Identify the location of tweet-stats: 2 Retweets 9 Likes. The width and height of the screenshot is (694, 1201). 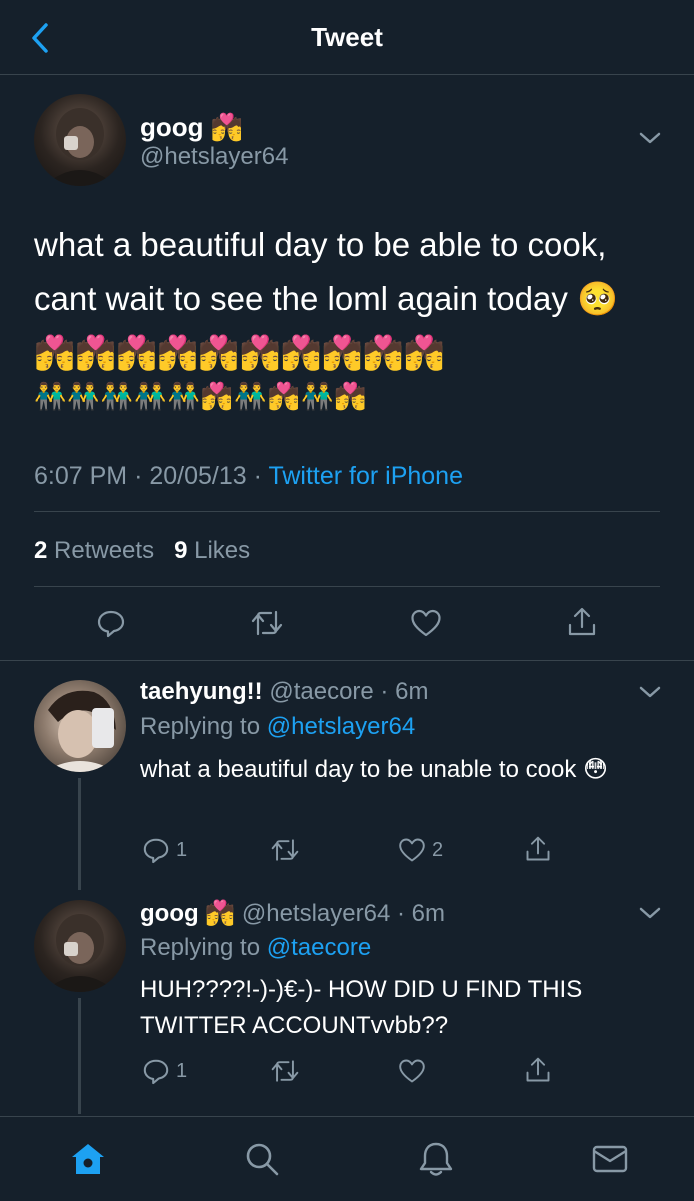
(142, 551).